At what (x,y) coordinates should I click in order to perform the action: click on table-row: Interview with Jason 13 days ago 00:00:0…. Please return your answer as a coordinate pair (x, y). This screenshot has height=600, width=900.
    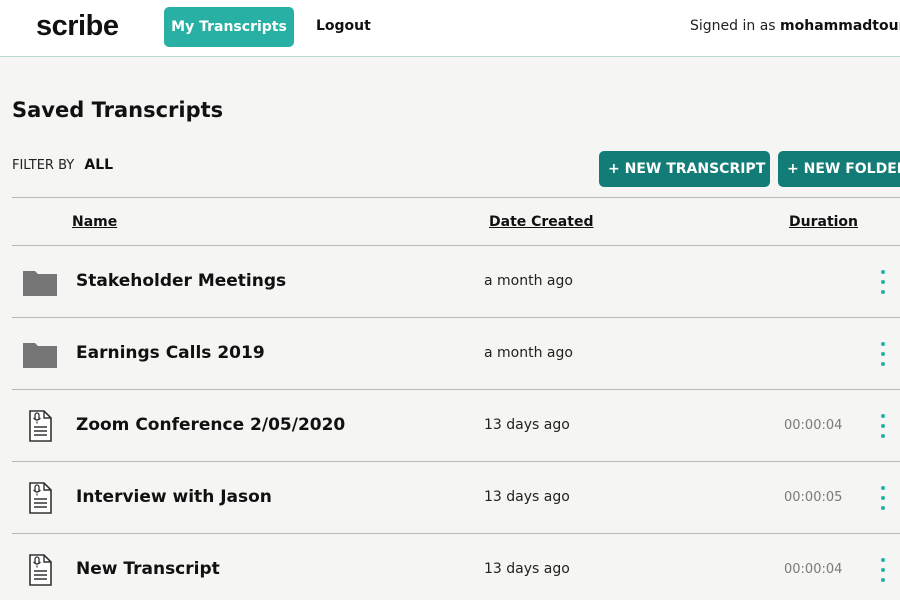
    Looking at the image, I should click on (456, 498).